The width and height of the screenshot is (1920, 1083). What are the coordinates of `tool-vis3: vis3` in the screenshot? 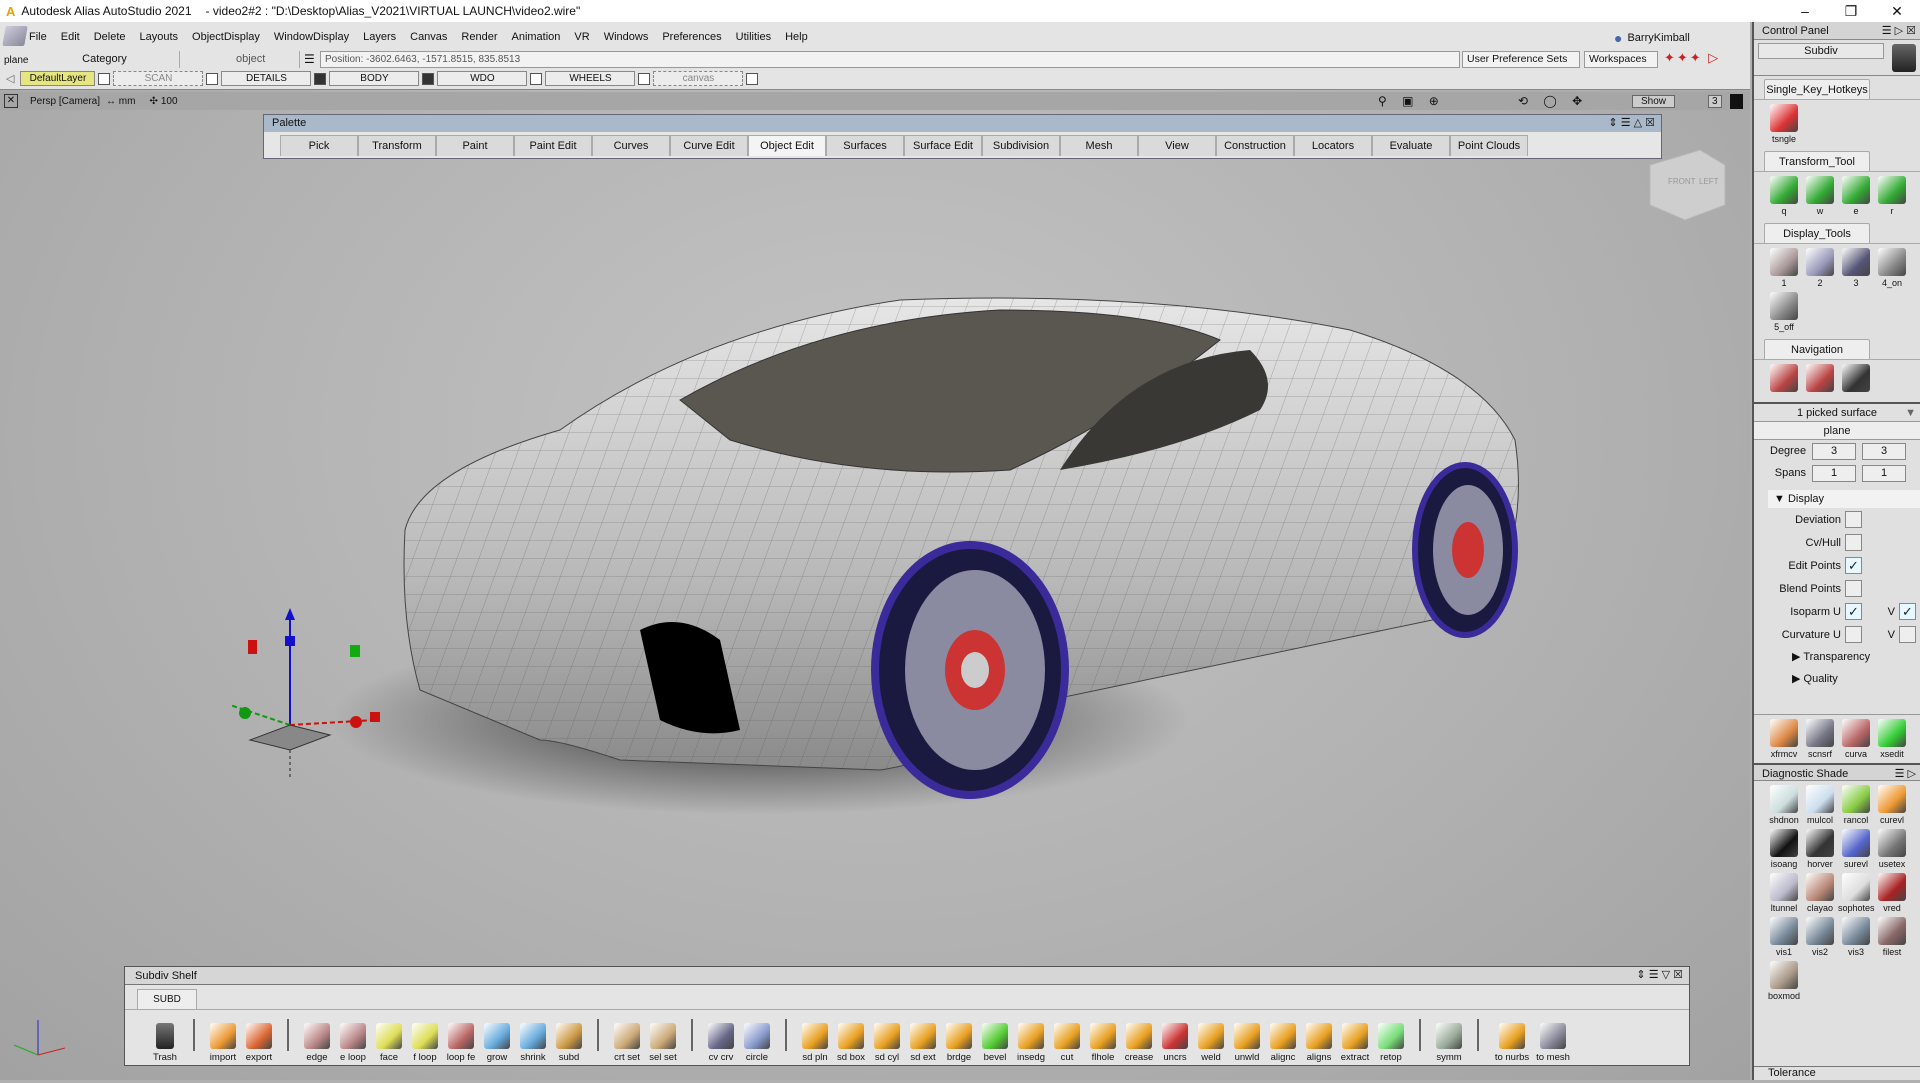 It's located at (1856, 937).